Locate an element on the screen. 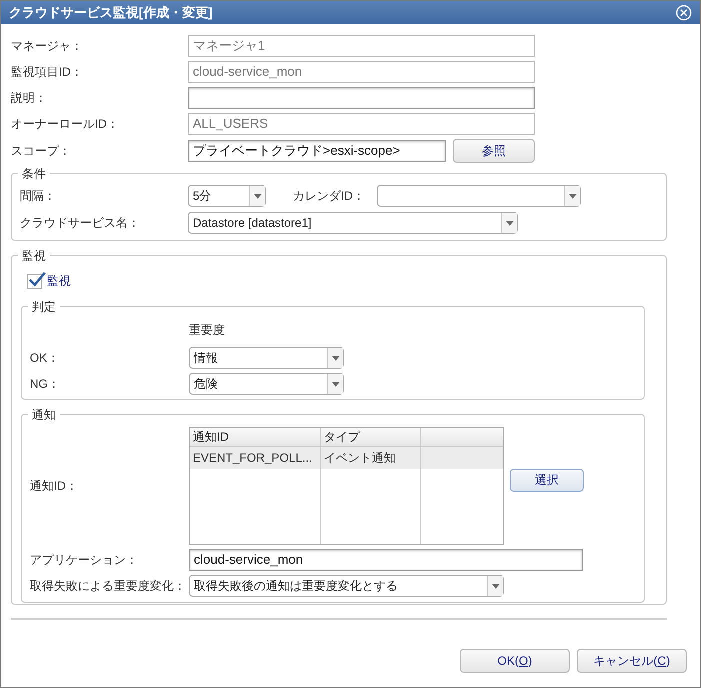  field-label: カレンダID： is located at coordinates (329, 196).